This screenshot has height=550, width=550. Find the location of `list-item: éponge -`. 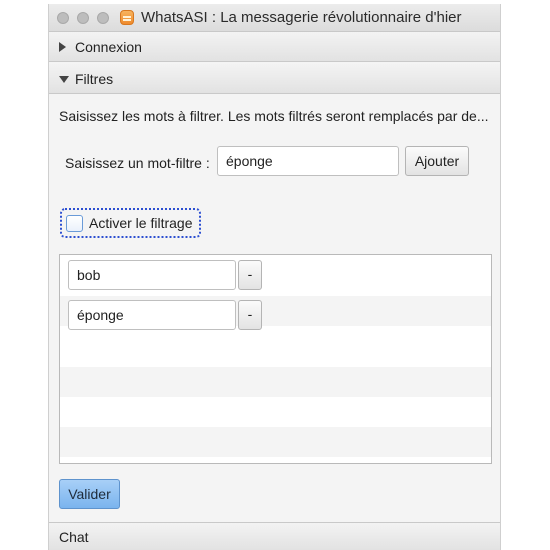

list-item: éponge - is located at coordinates (275, 313).